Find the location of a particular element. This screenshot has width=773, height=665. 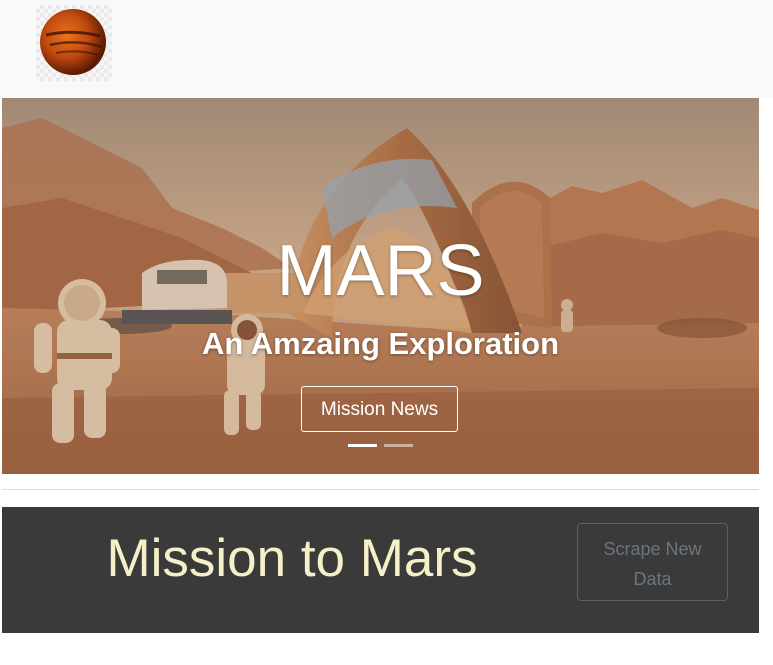

navbar is located at coordinates (386, 49).